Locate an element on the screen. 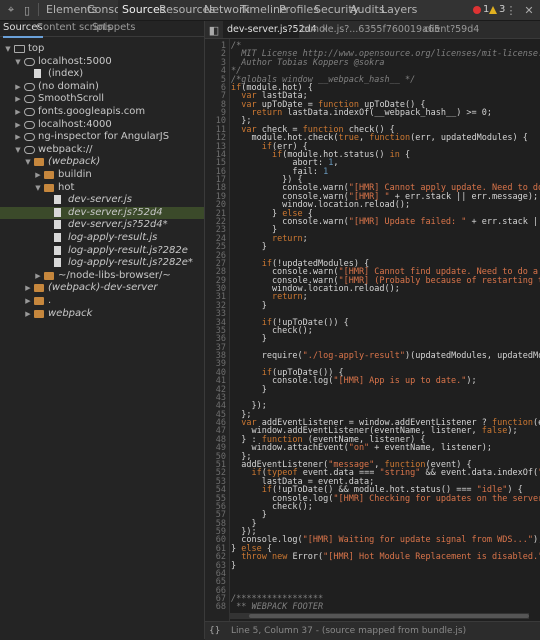 The image size is (540, 640). tree-item: ▶ ng-inspector for AngularJS is located at coordinates (102, 137).